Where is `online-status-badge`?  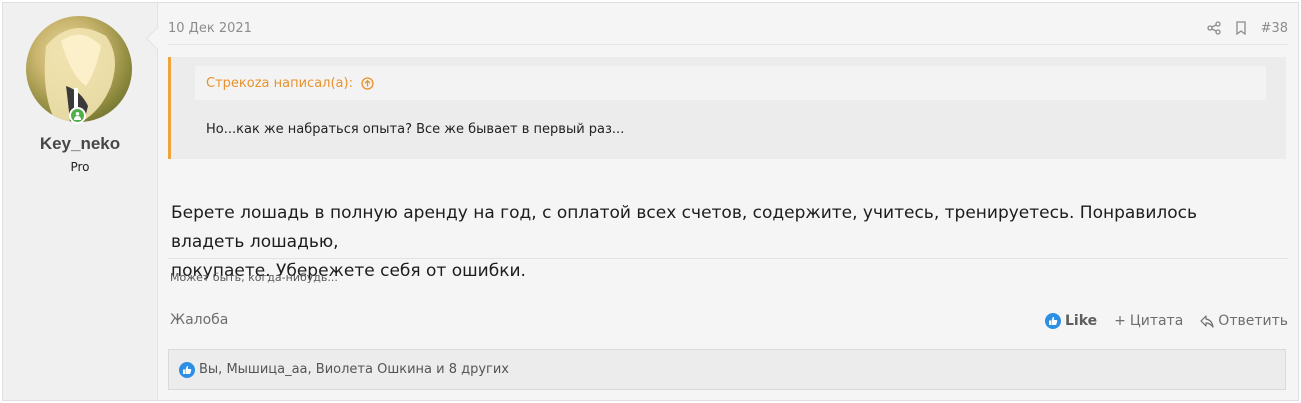
online-status-badge is located at coordinates (77, 115).